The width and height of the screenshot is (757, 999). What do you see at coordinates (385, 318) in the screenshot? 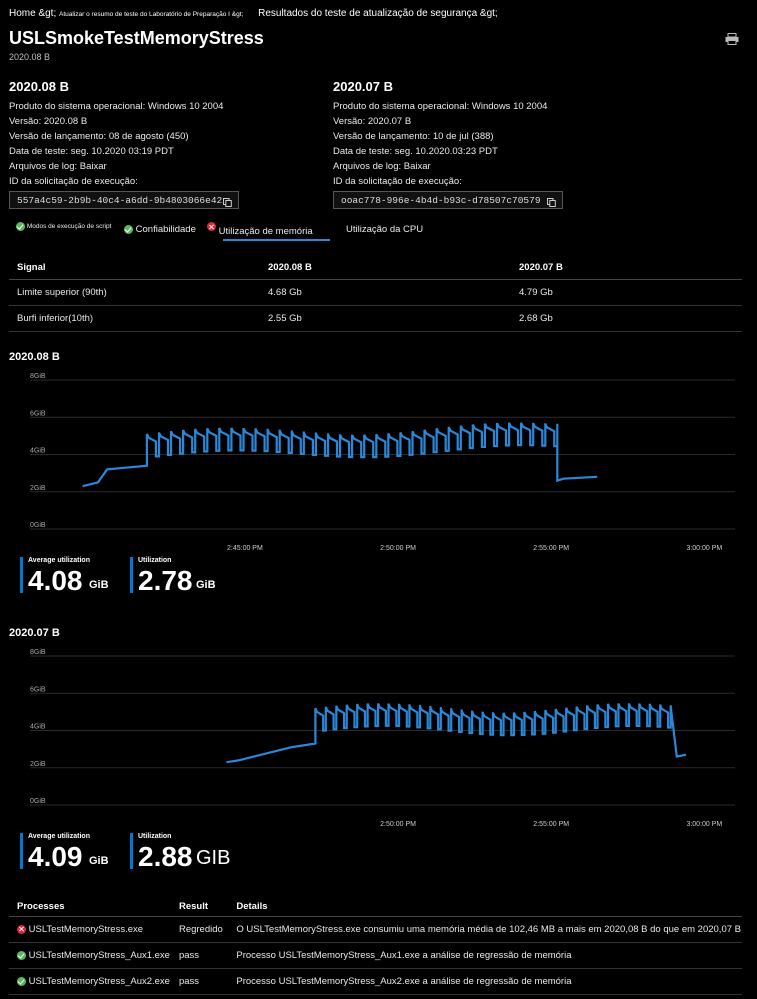
I see `table-cell: 2.55 Gb` at bounding box center [385, 318].